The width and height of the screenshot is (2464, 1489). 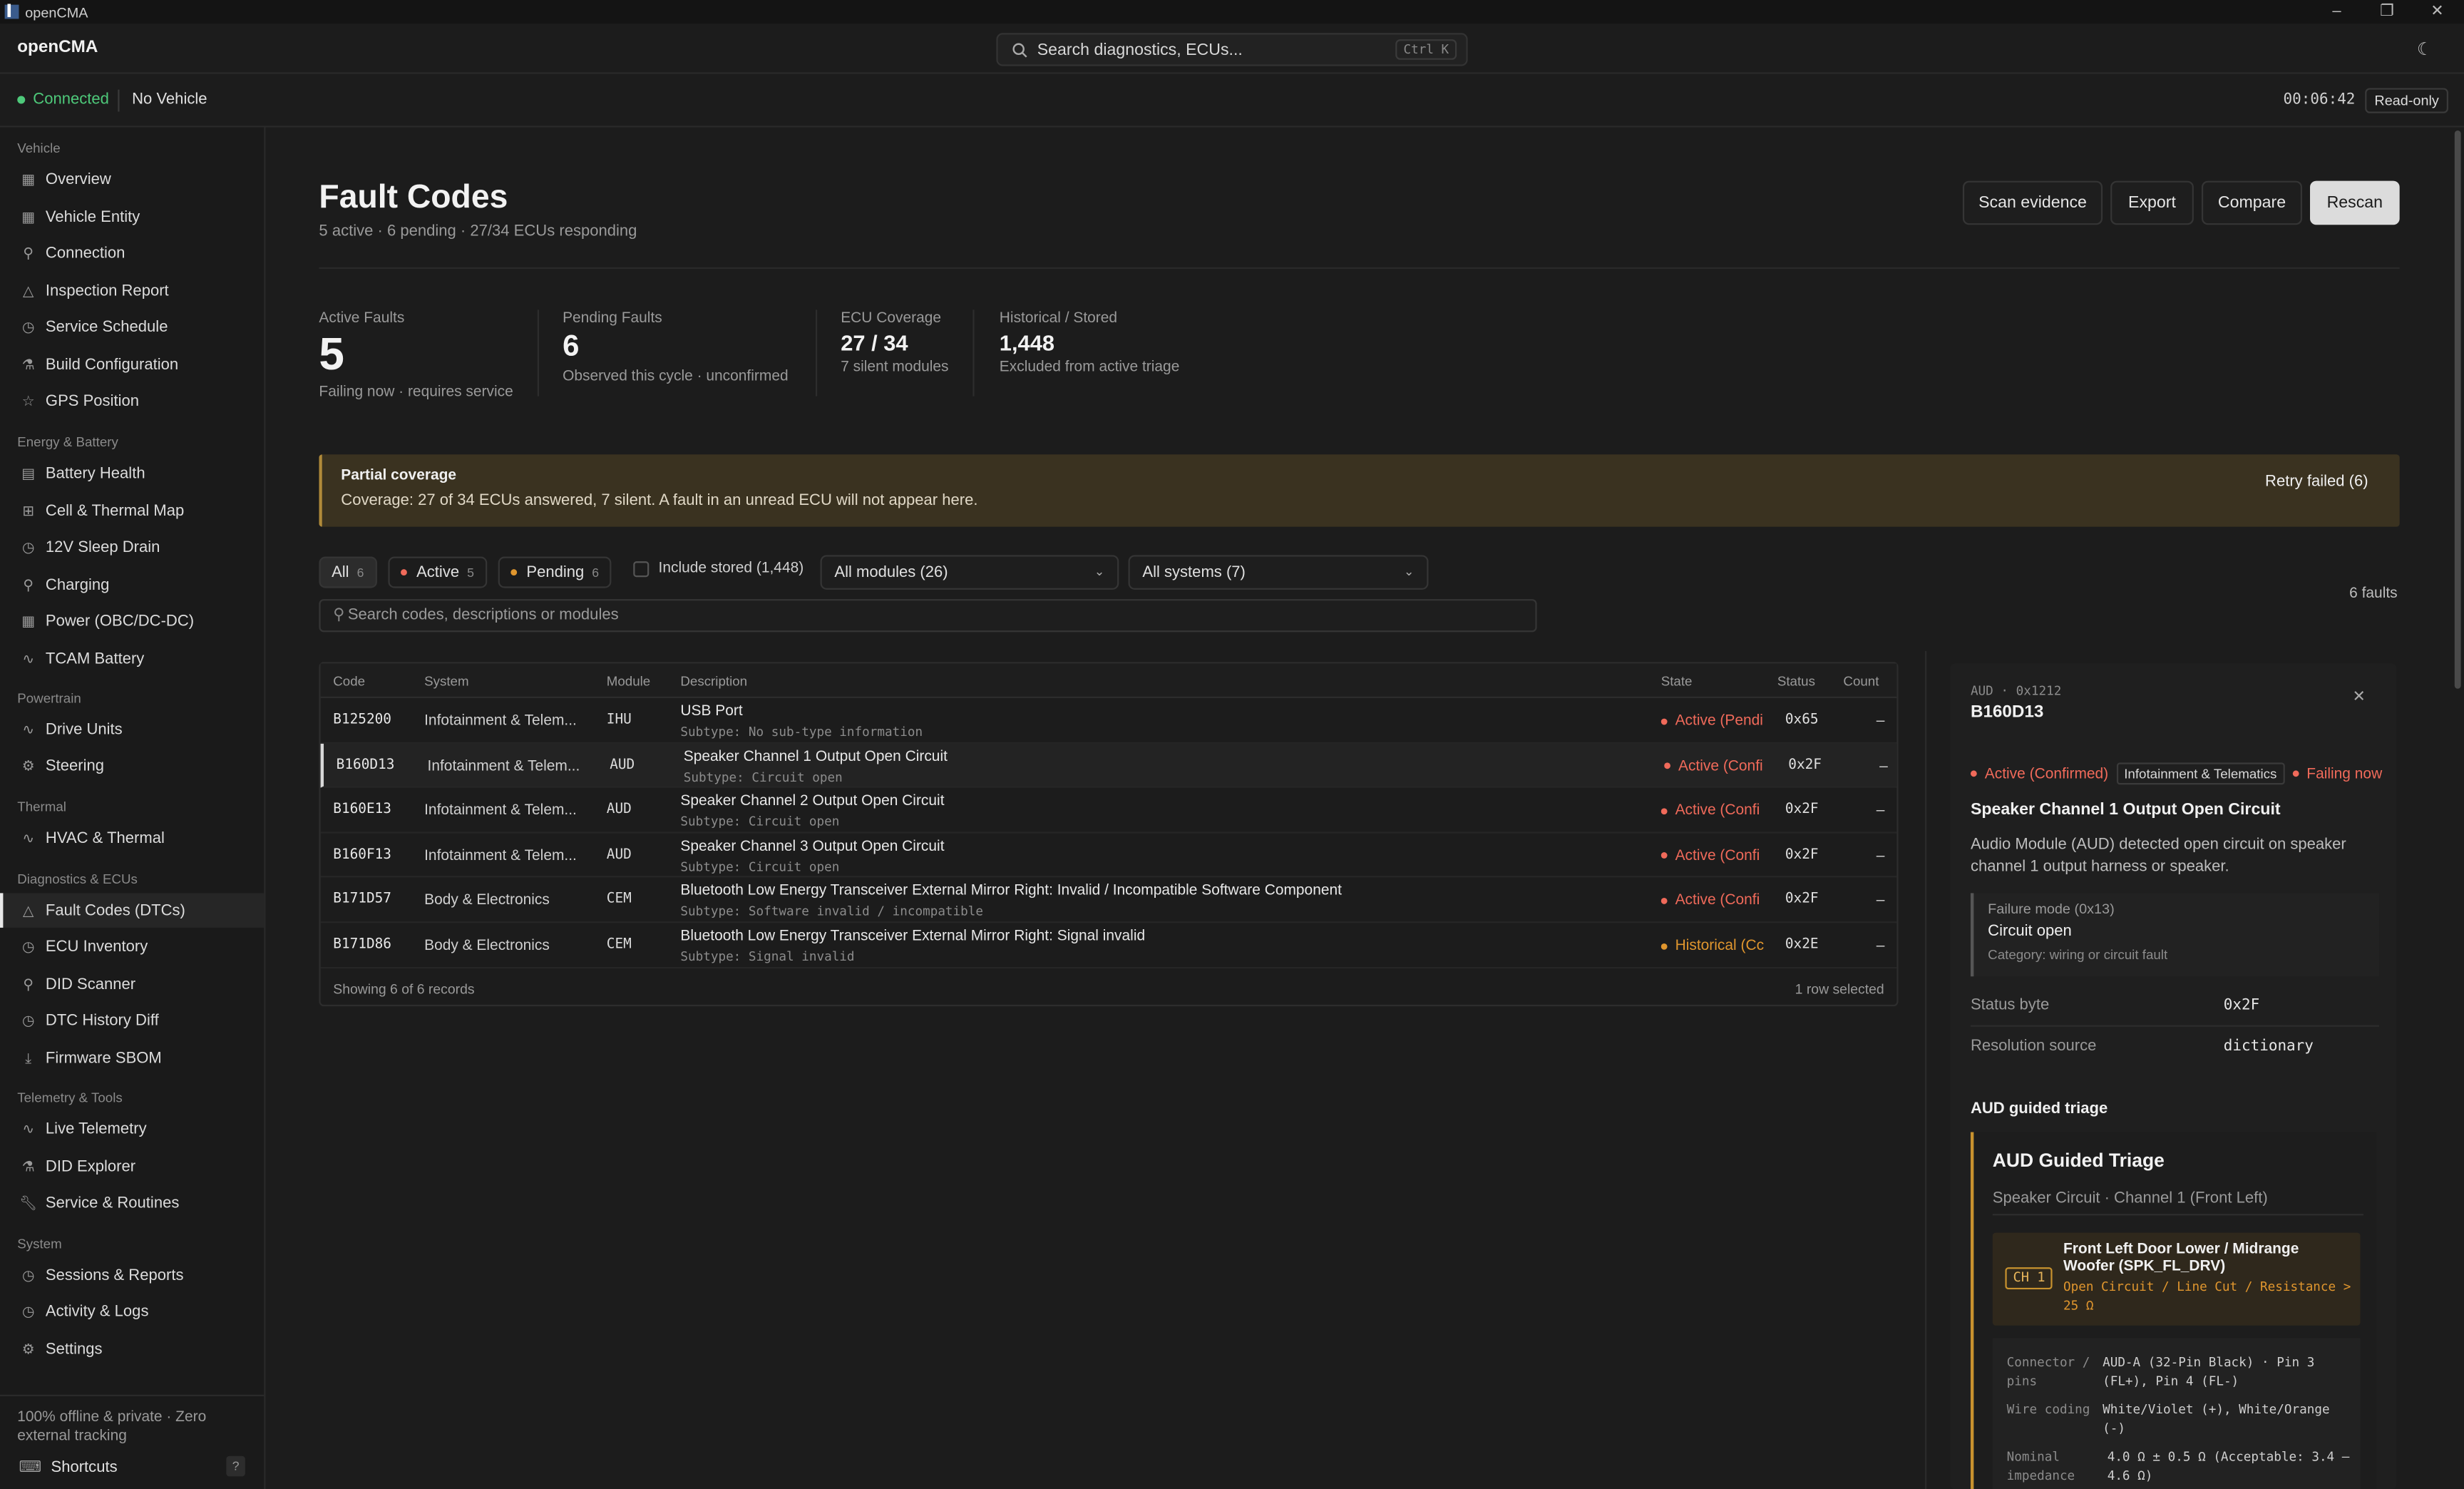 What do you see at coordinates (2032, 202) in the screenshot?
I see `scan-evidence-button: Scan evidence` at bounding box center [2032, 202].